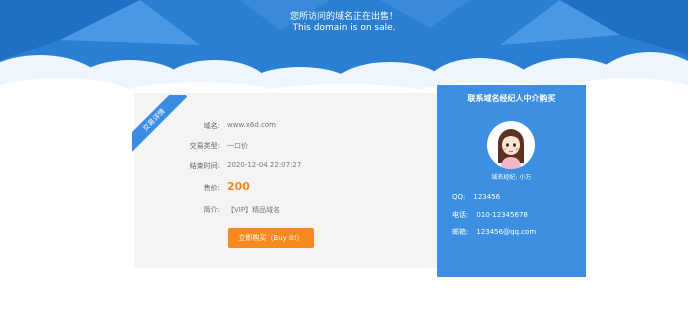 This screenshot has height=313, width=688. Describe the element at coordinates (251, 125) in the screenshot. I see `row-value: www.x6d.com` at that location.